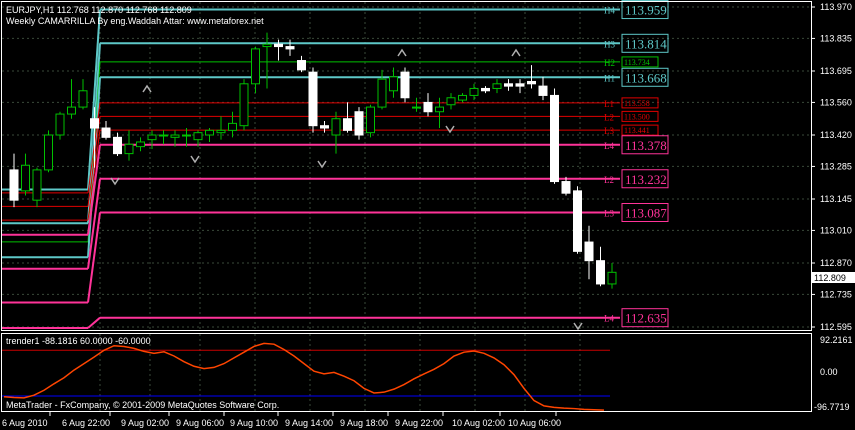 This screenshot has width=855, height=430. I want to click on price-tick-label: 113.285, so click(836, 166).